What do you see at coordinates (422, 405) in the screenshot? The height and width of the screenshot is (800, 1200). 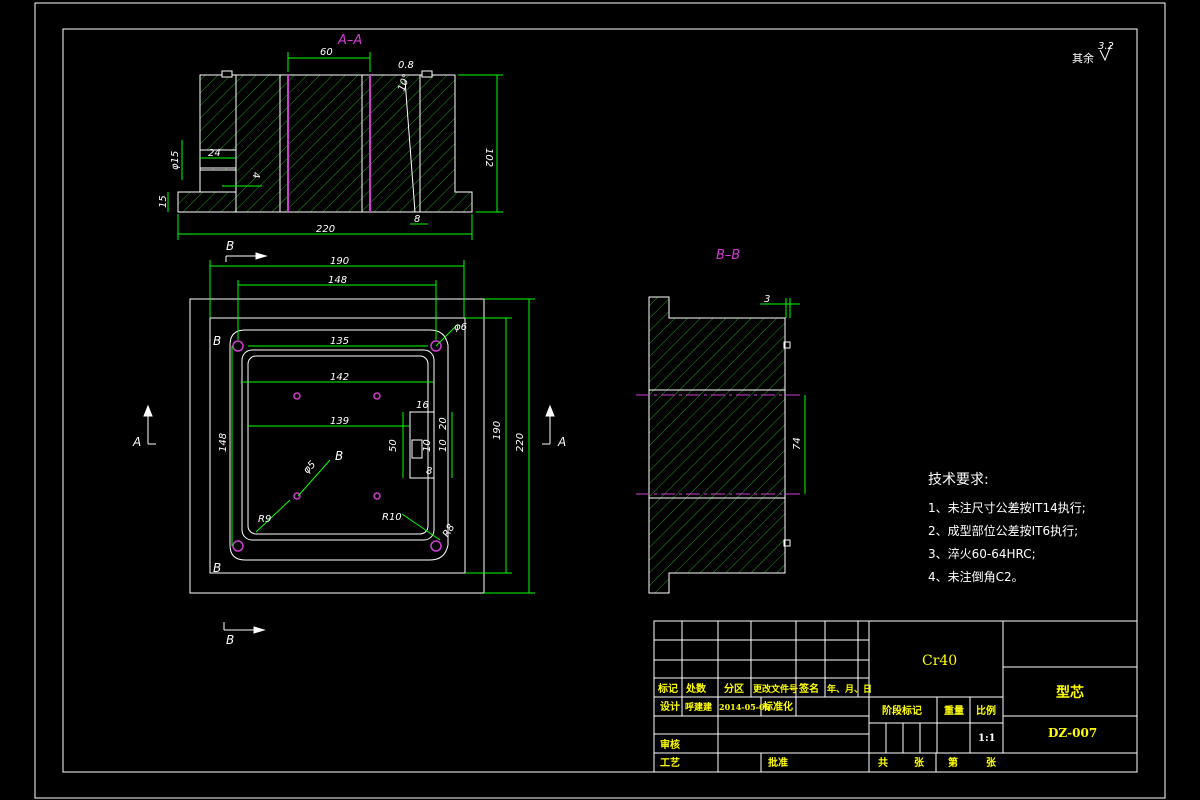 I see `plan-dim-16: 16` at bounding box center [422, 405].